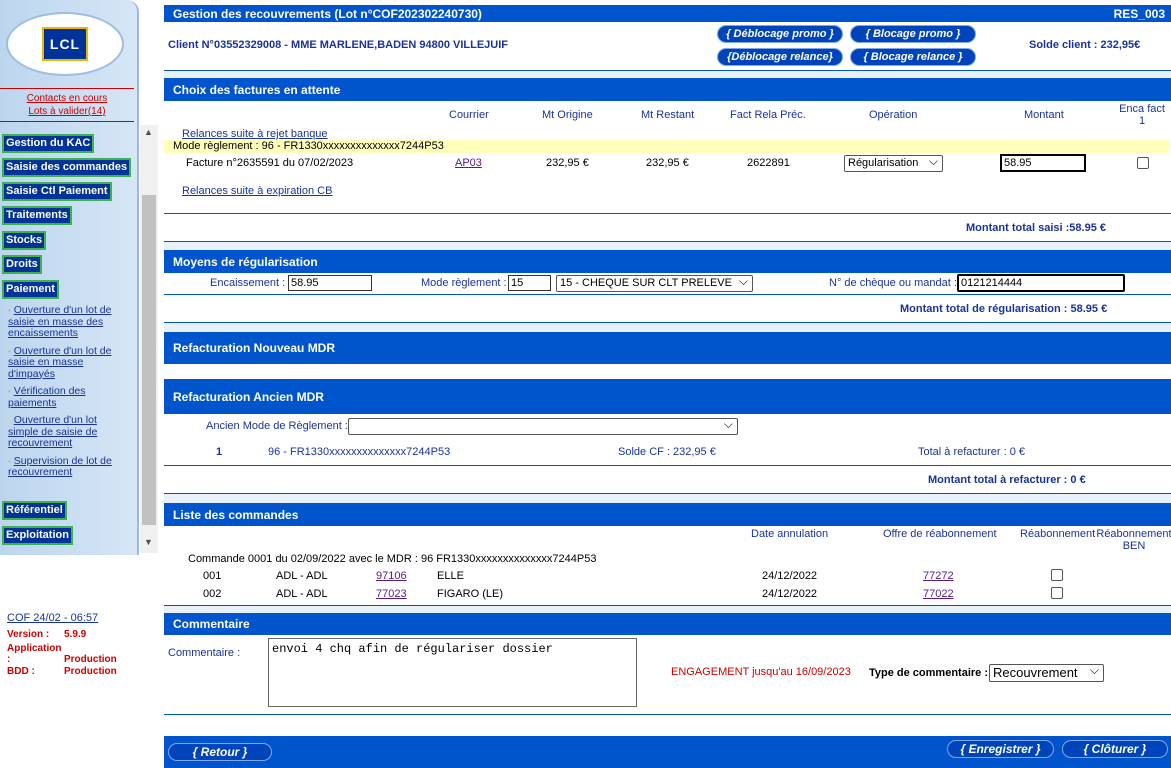 The height and width of the screenshot is (768, 1171). I want to click on application-label: Application :, so click(34, 654).